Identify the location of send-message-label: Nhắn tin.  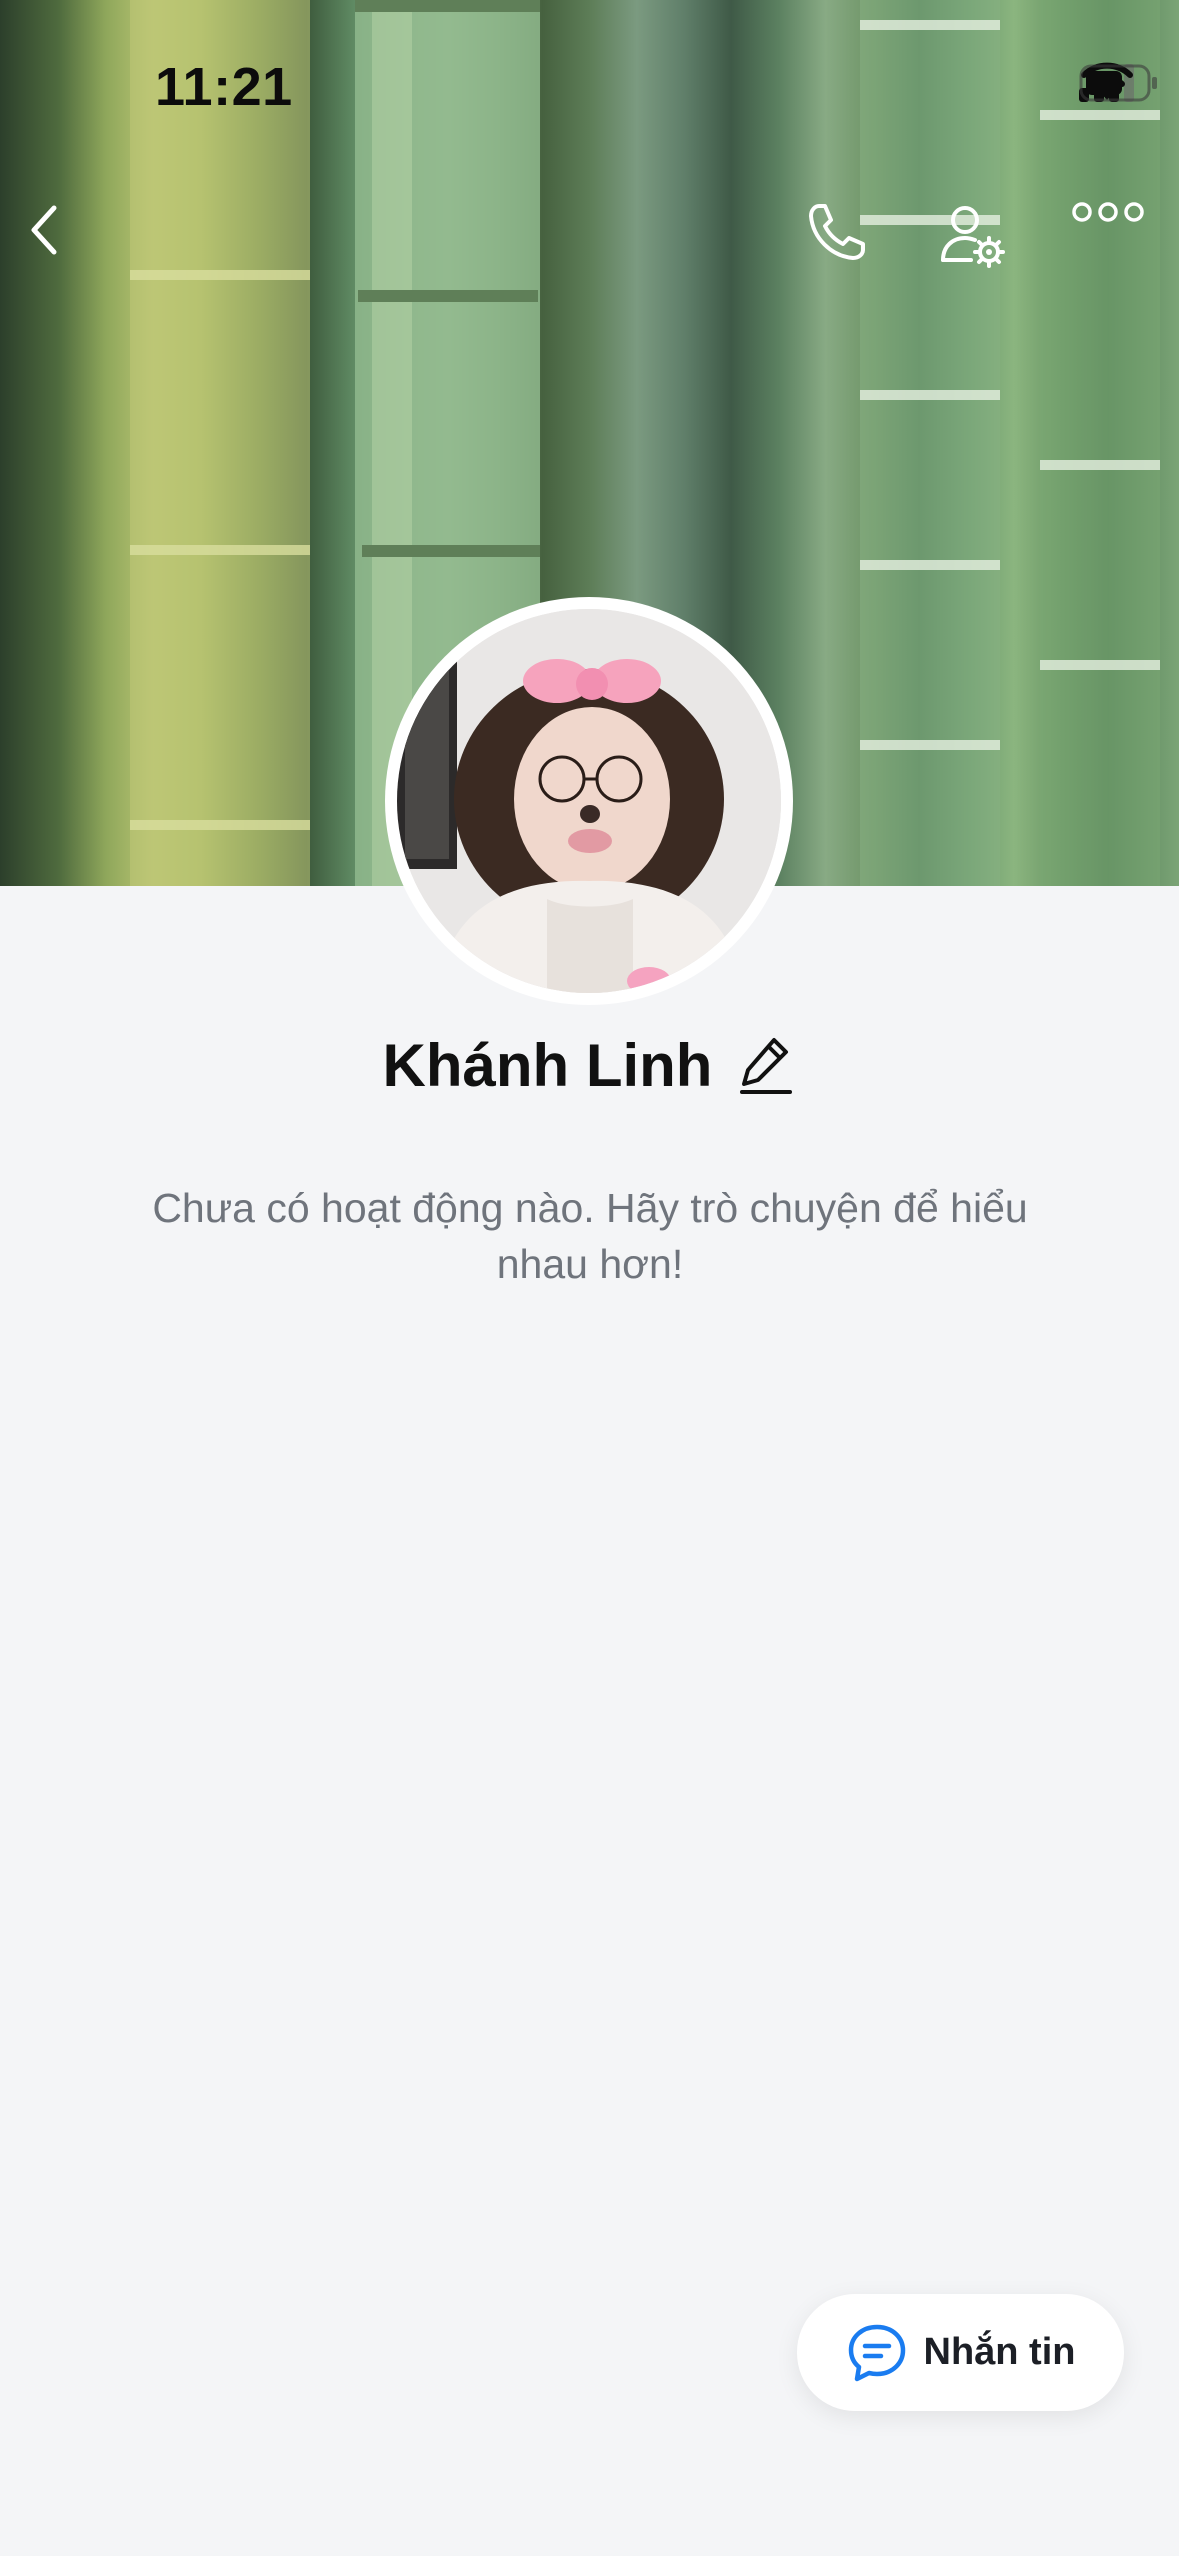
(999, 2352).